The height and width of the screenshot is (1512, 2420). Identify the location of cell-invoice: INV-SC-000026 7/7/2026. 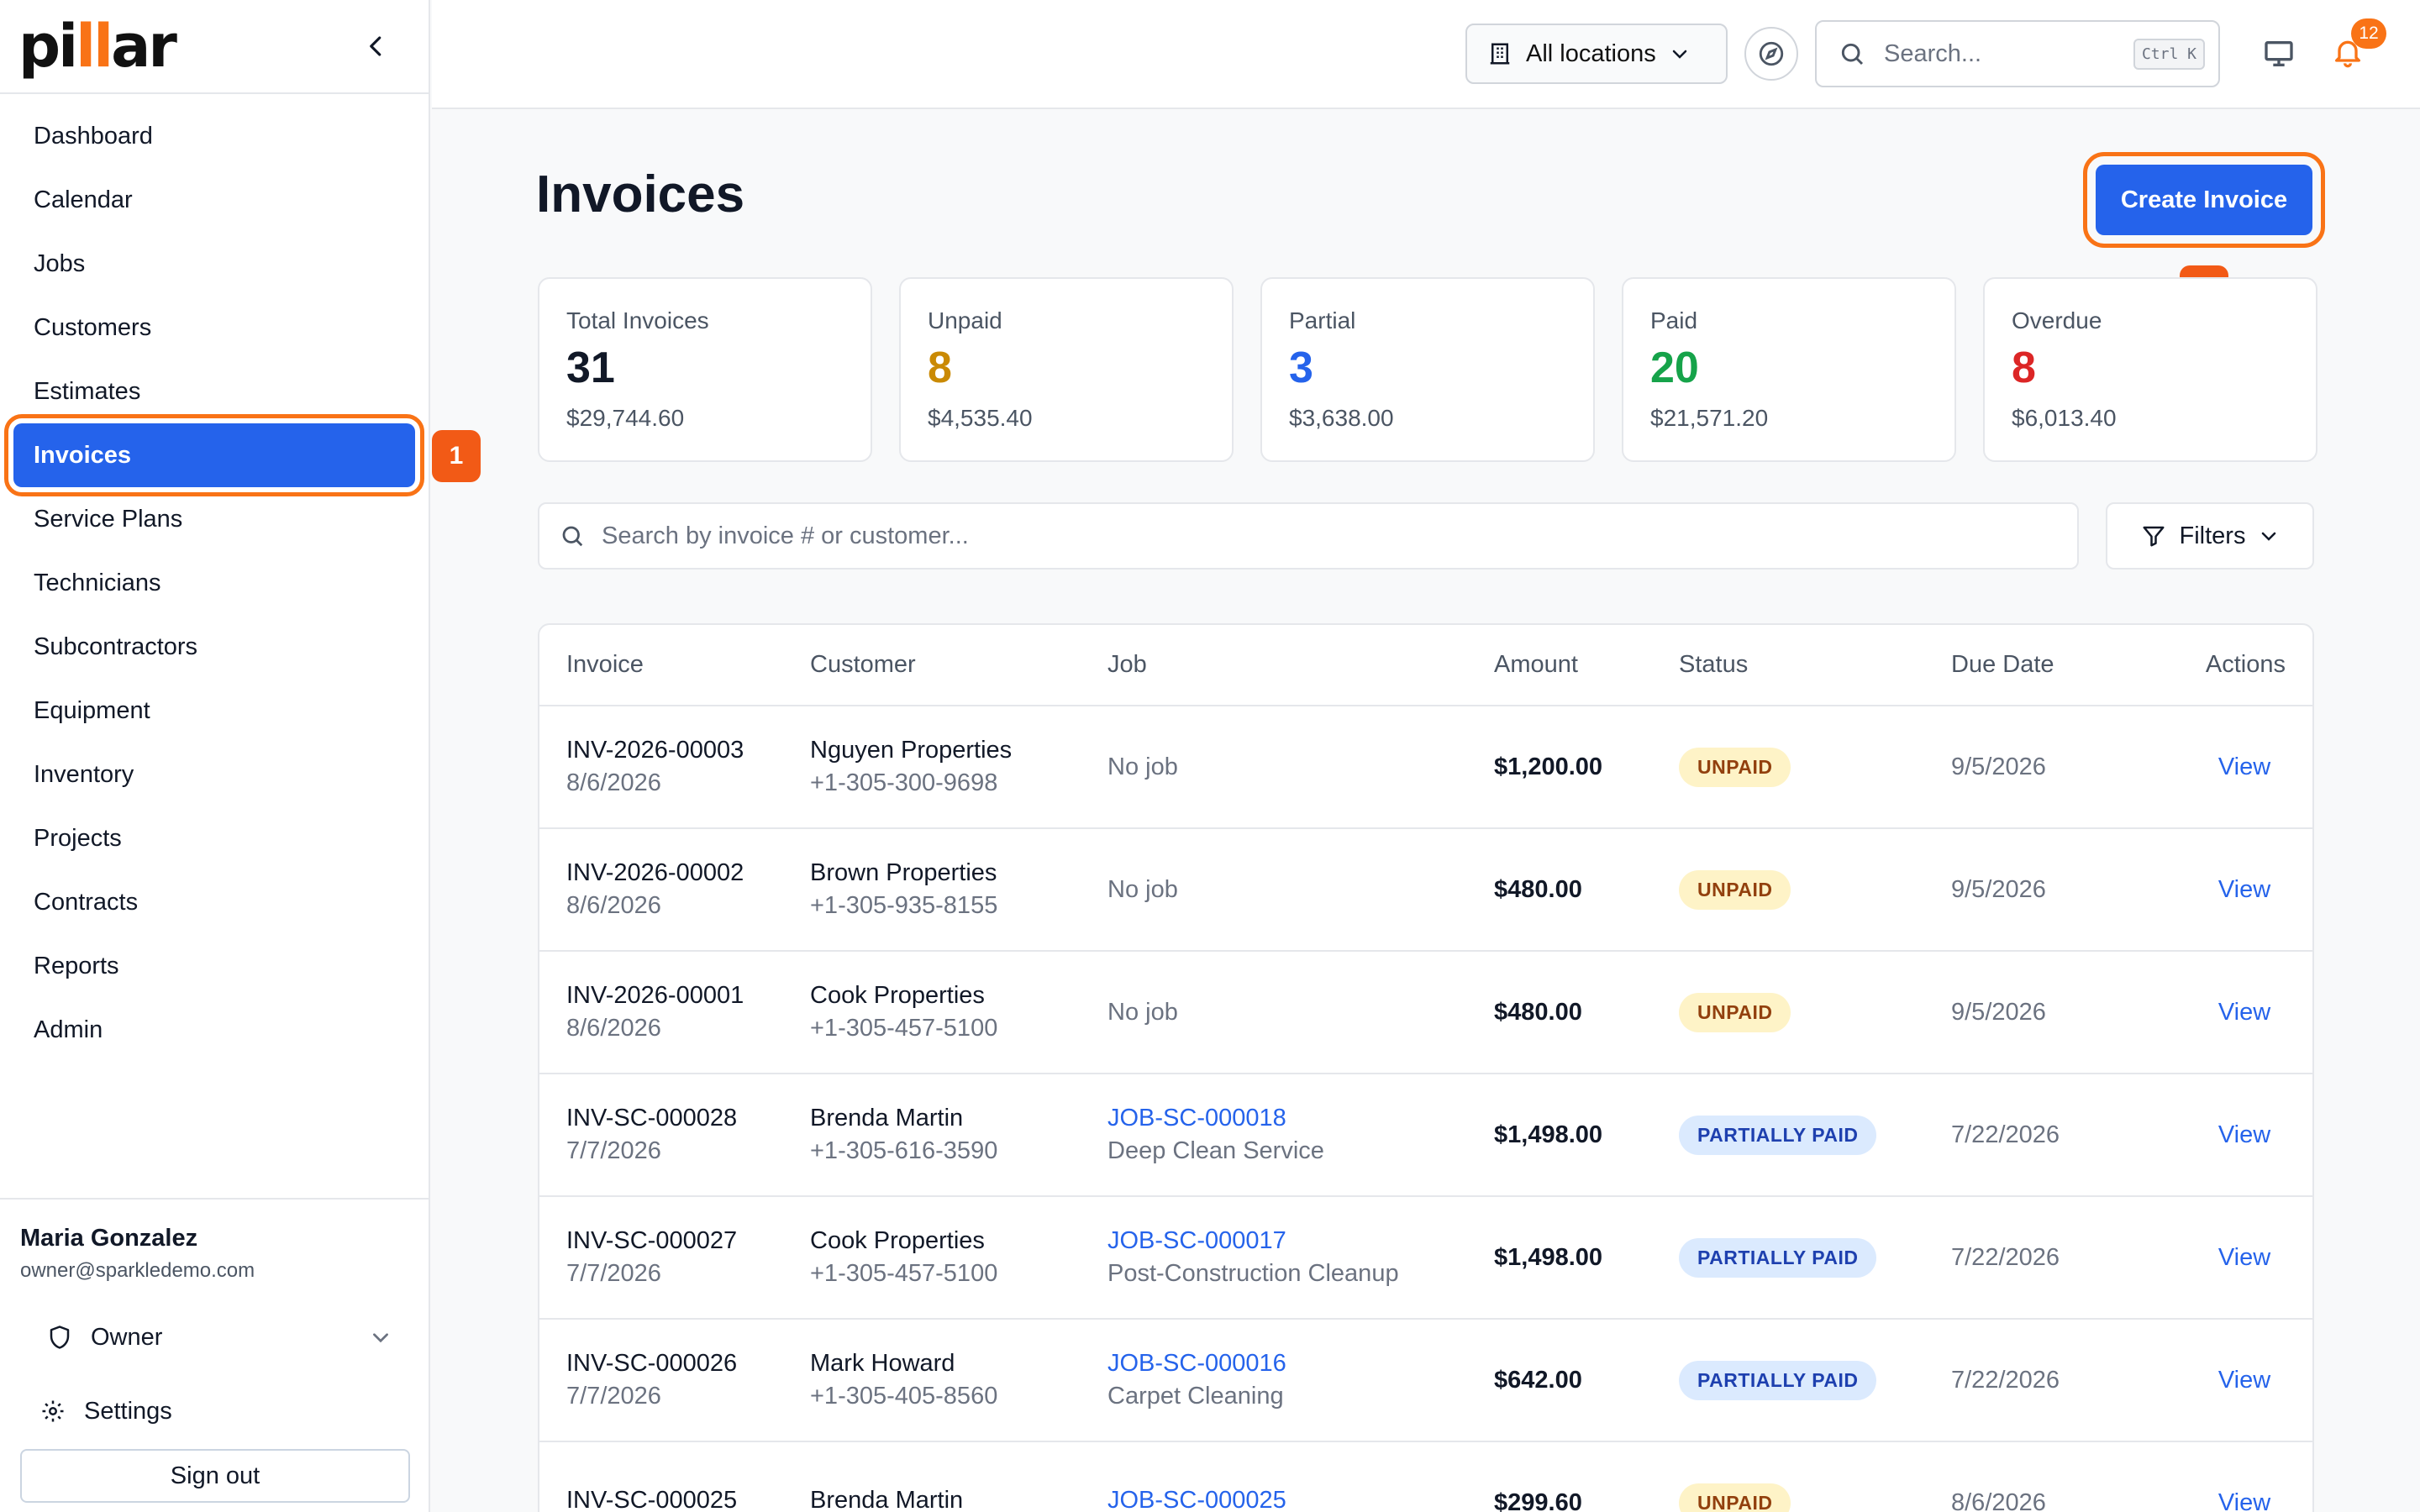
(674, 1380).